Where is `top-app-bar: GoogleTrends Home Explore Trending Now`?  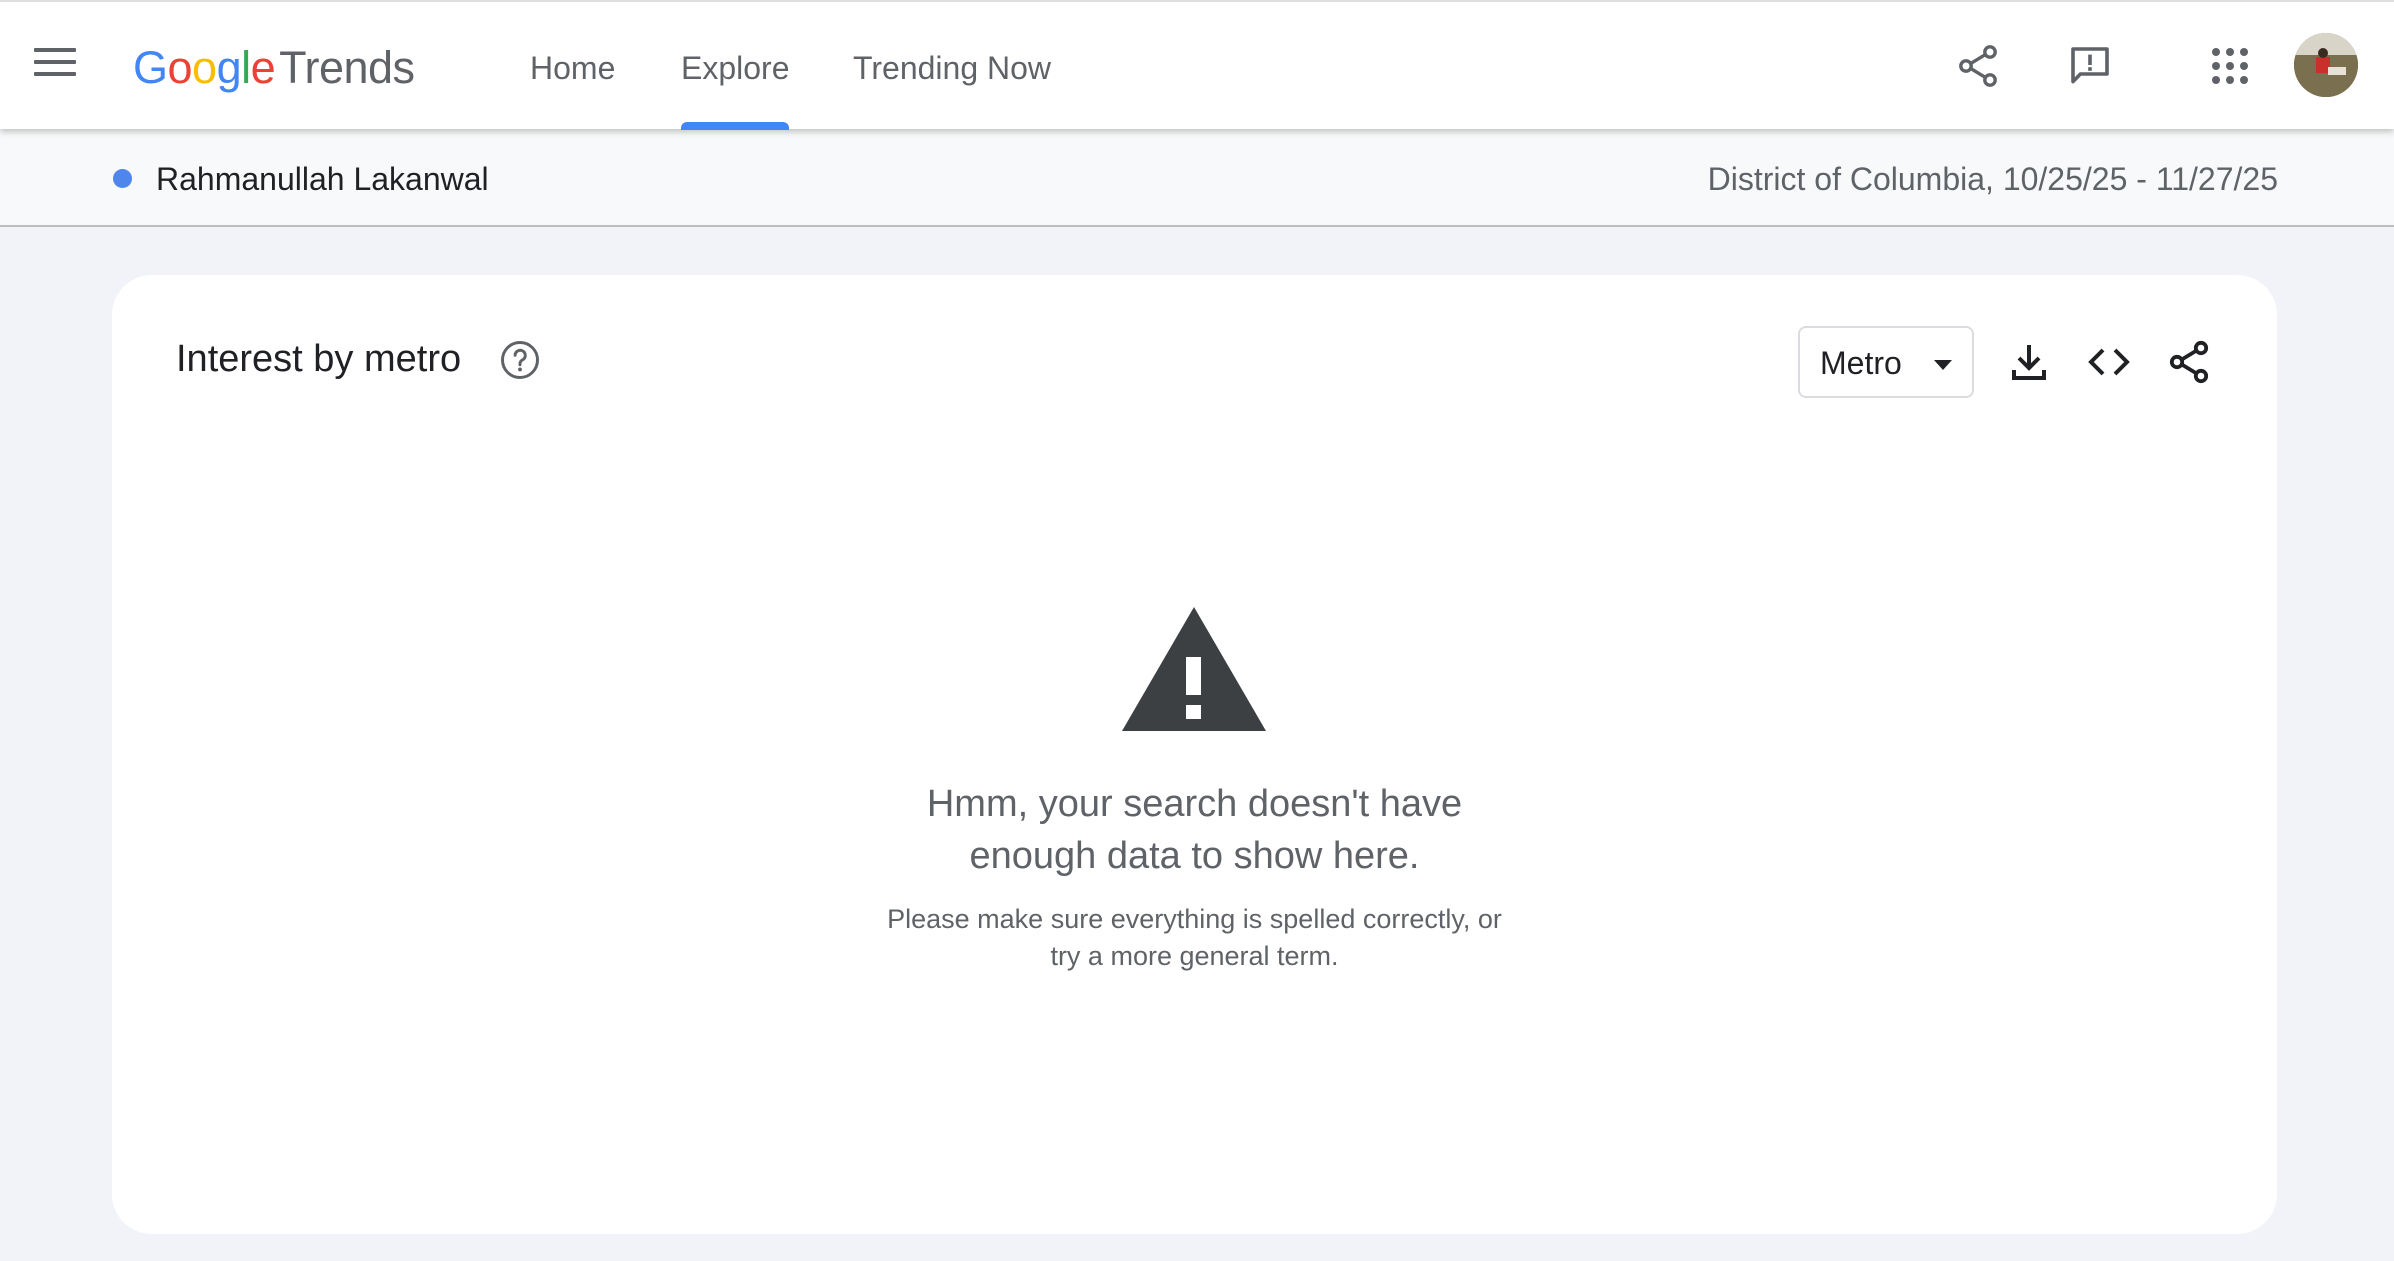
top-app-bar: GoogleTrends Home Explore Trending Now is located at coordinates (1197, 65).